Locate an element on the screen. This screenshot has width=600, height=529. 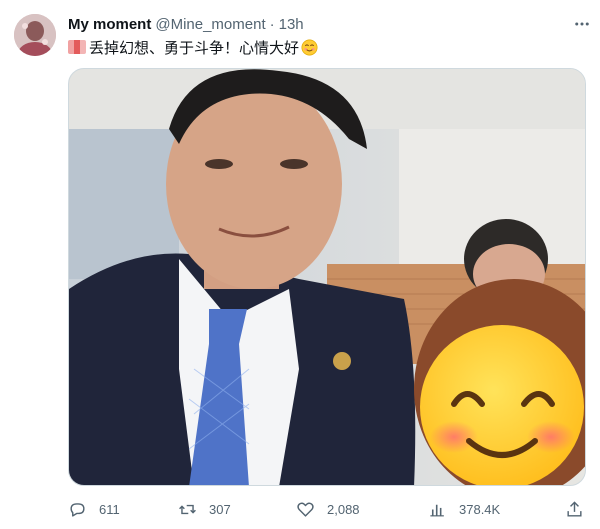
user-handle: @Mine_moment is located at coordinates (210, 24).